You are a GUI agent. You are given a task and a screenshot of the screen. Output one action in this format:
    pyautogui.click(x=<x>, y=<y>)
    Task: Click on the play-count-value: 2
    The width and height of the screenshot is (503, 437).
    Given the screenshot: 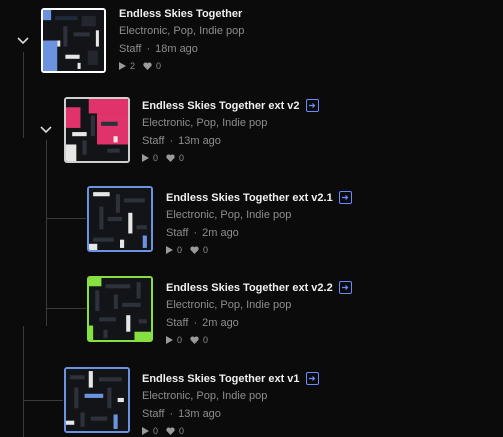 What is the action you would take?
    pyautogui.click(x=133, y=66)
    